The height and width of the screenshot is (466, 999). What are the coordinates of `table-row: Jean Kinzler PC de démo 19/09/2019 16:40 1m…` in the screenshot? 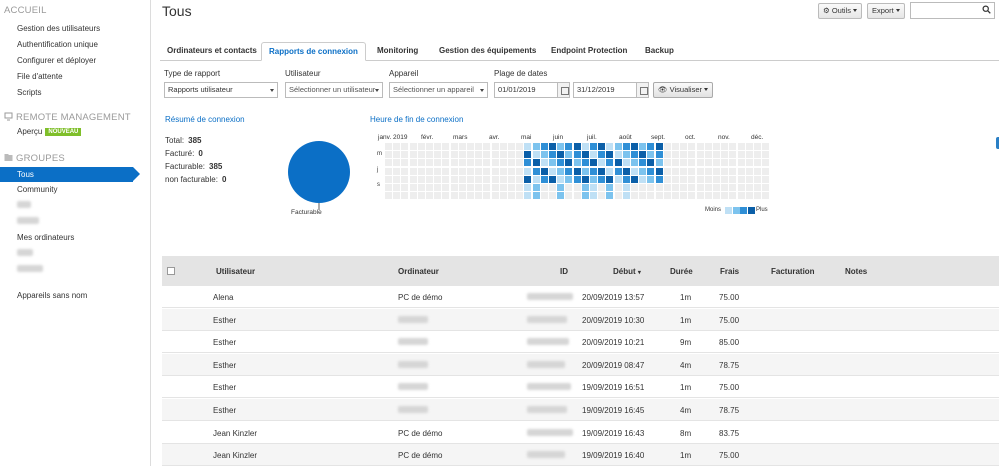 It's located at (580, 455).